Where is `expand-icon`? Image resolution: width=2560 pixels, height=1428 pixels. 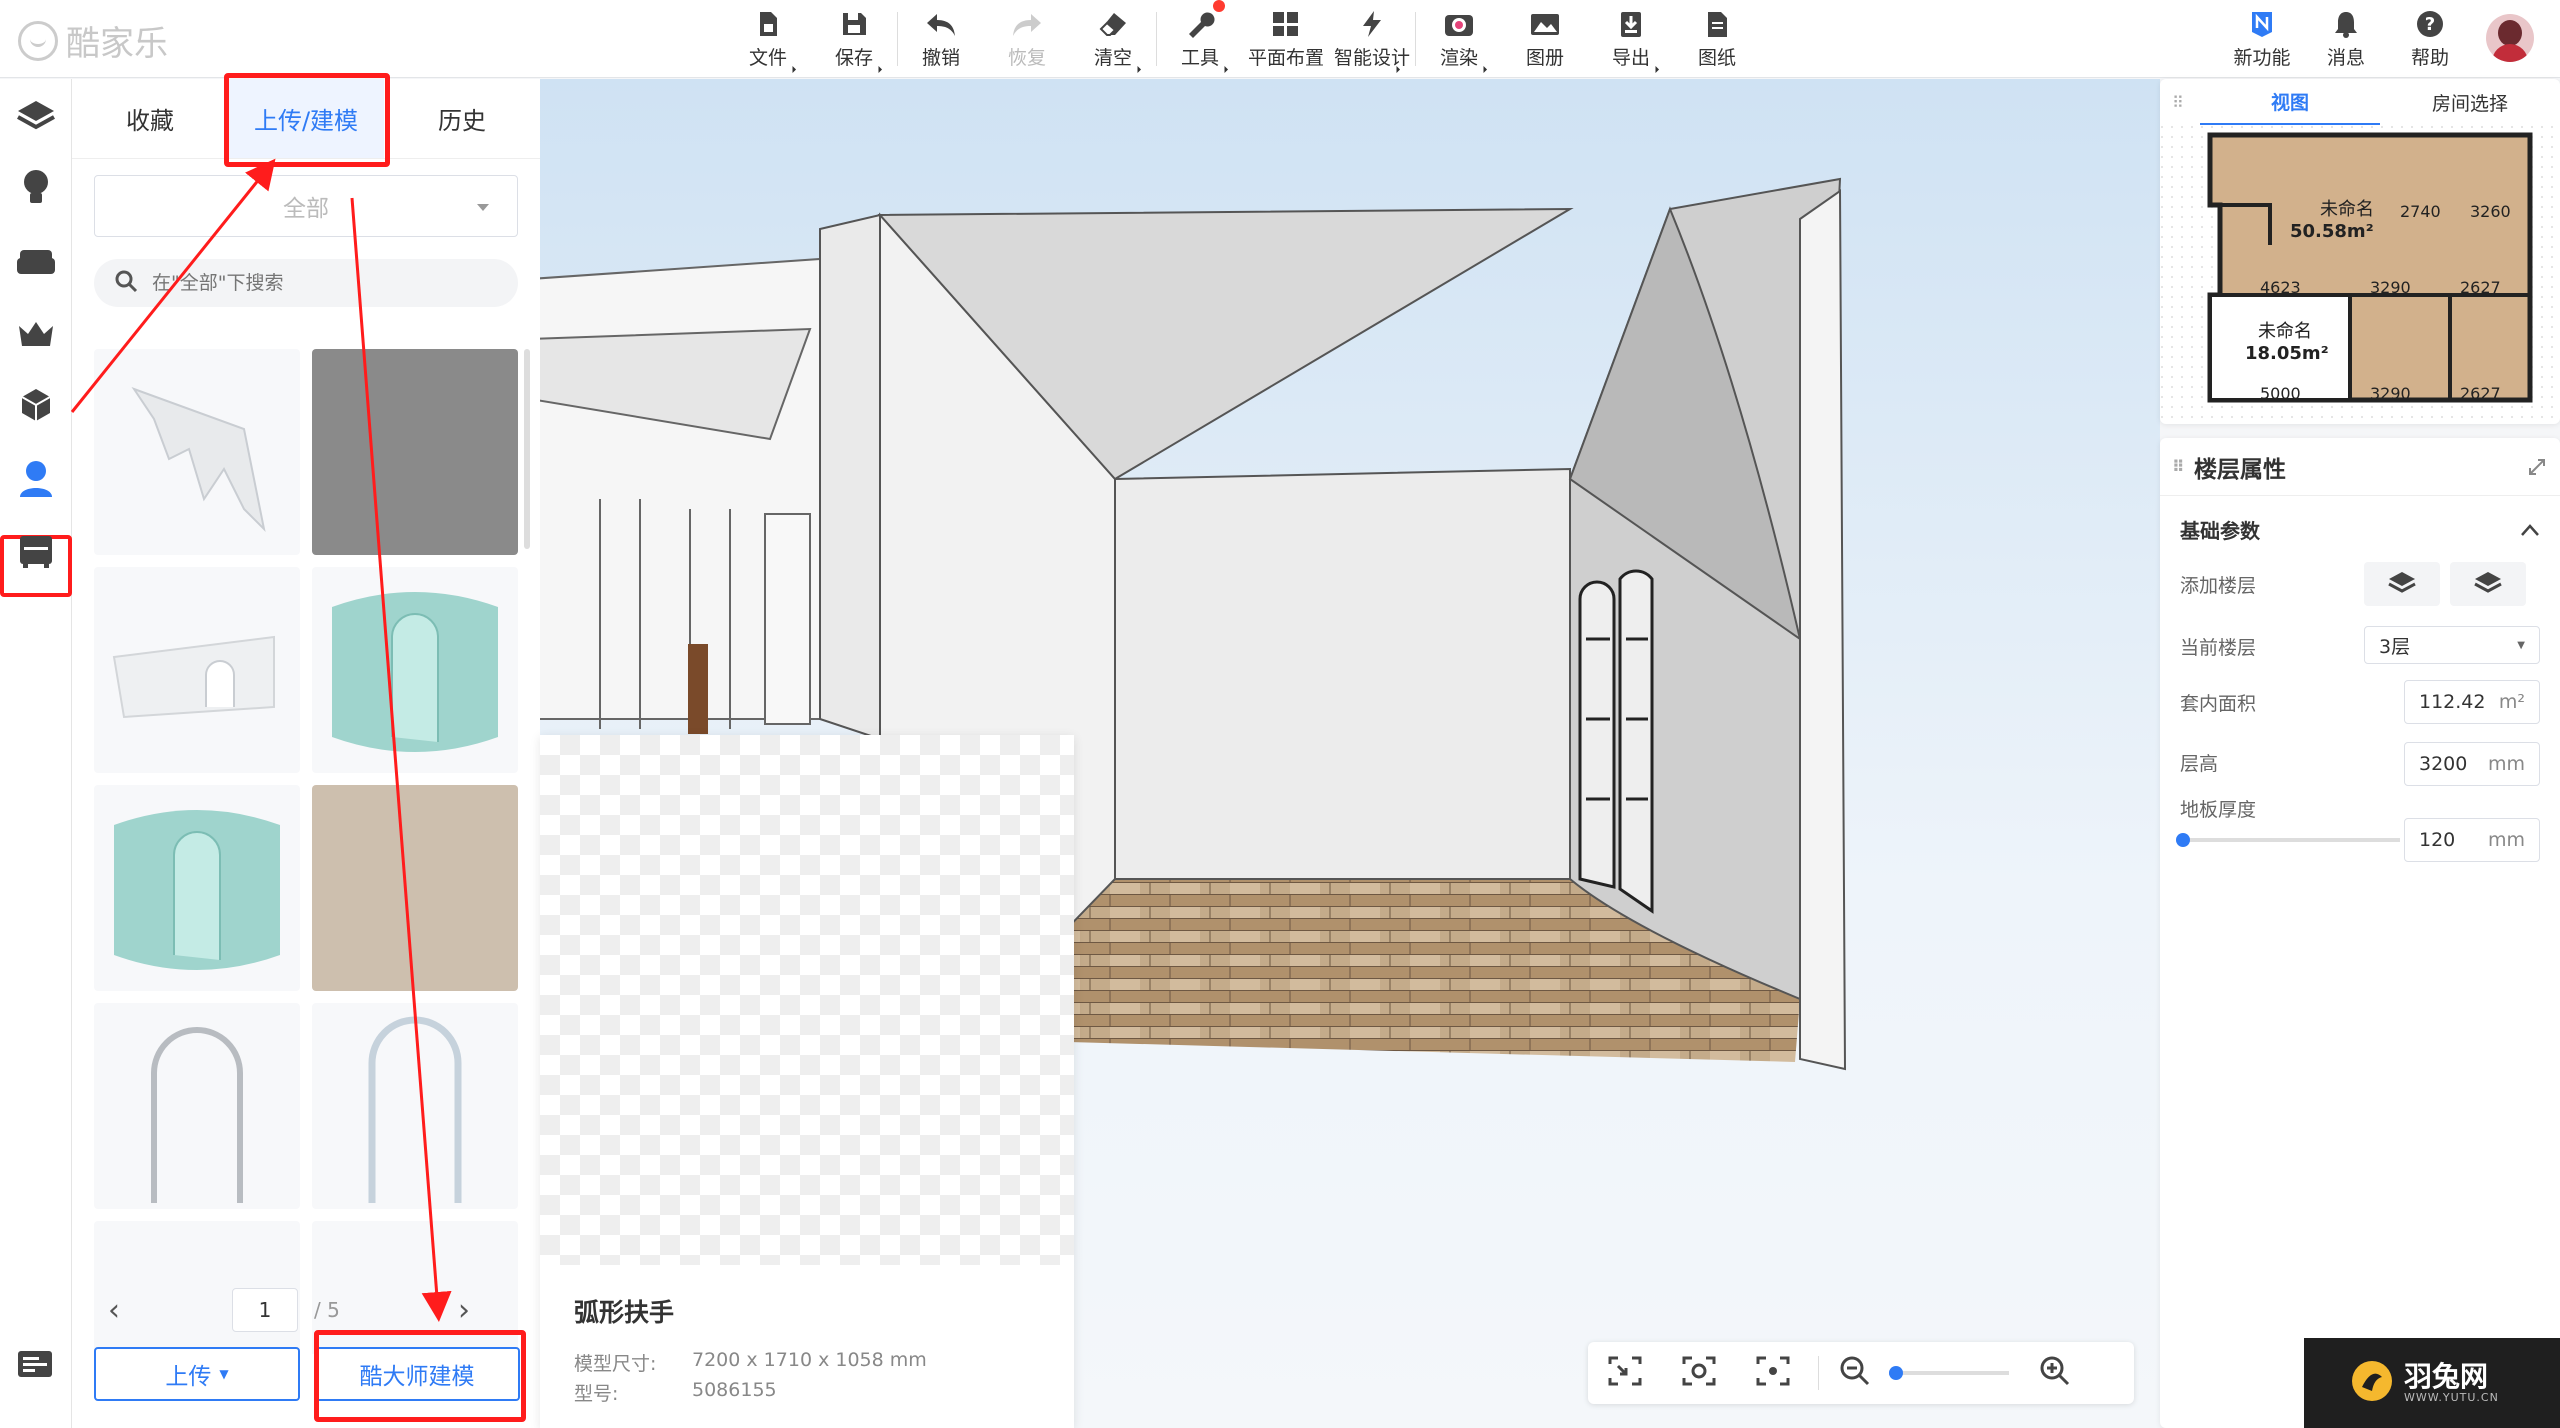 expand-icon is located at coordinates (2537, 469).